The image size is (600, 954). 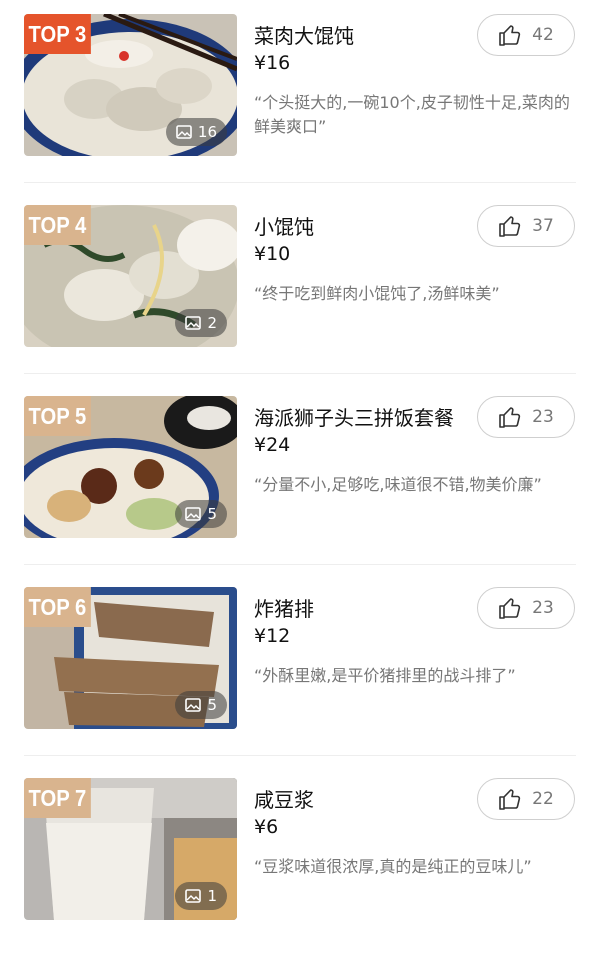 I want to click on dish-price: ¥12, so click(x=272, y=636).